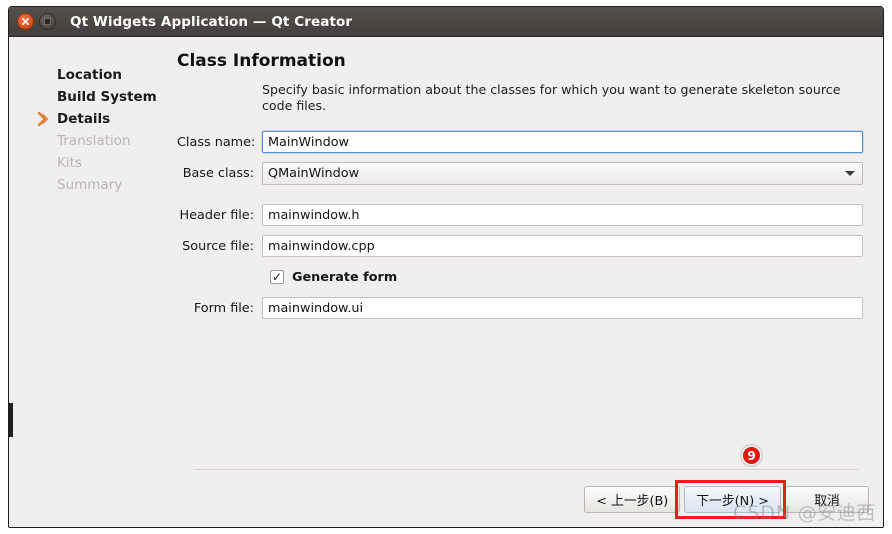 This screenshot has height=534, width=892. I want to click on base-class-row: Base class: QMainWindow, so click(530, 173).